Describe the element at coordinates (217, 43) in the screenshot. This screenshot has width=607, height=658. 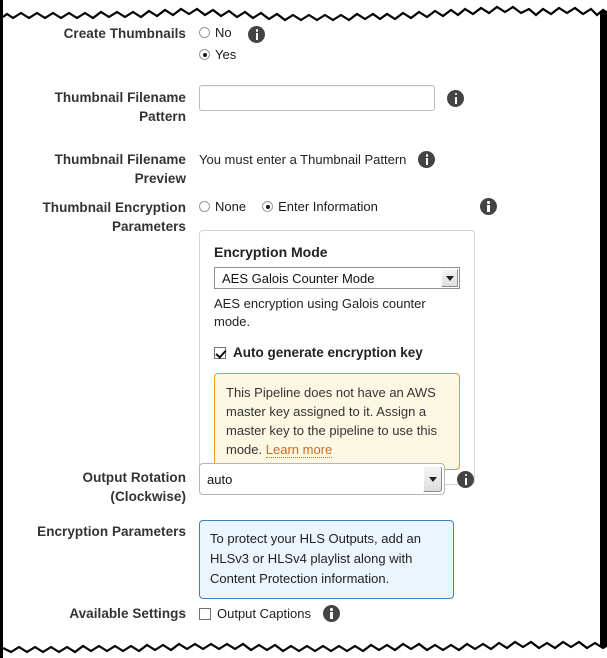
I see `radio-group-create-thumbnails: No Yes` at that location.